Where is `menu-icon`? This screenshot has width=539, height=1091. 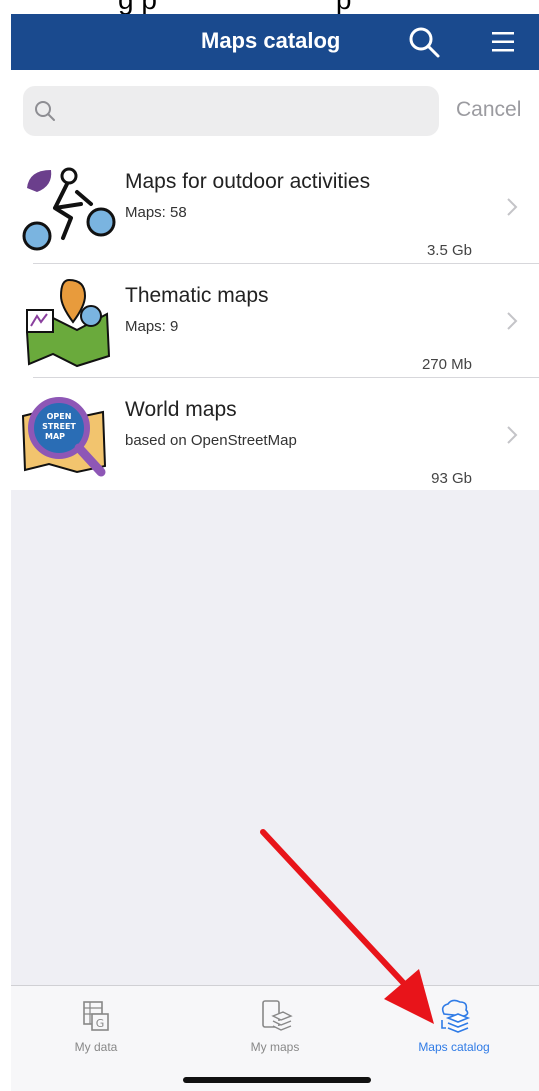
menu-icon is located at coordinates (503, 42).